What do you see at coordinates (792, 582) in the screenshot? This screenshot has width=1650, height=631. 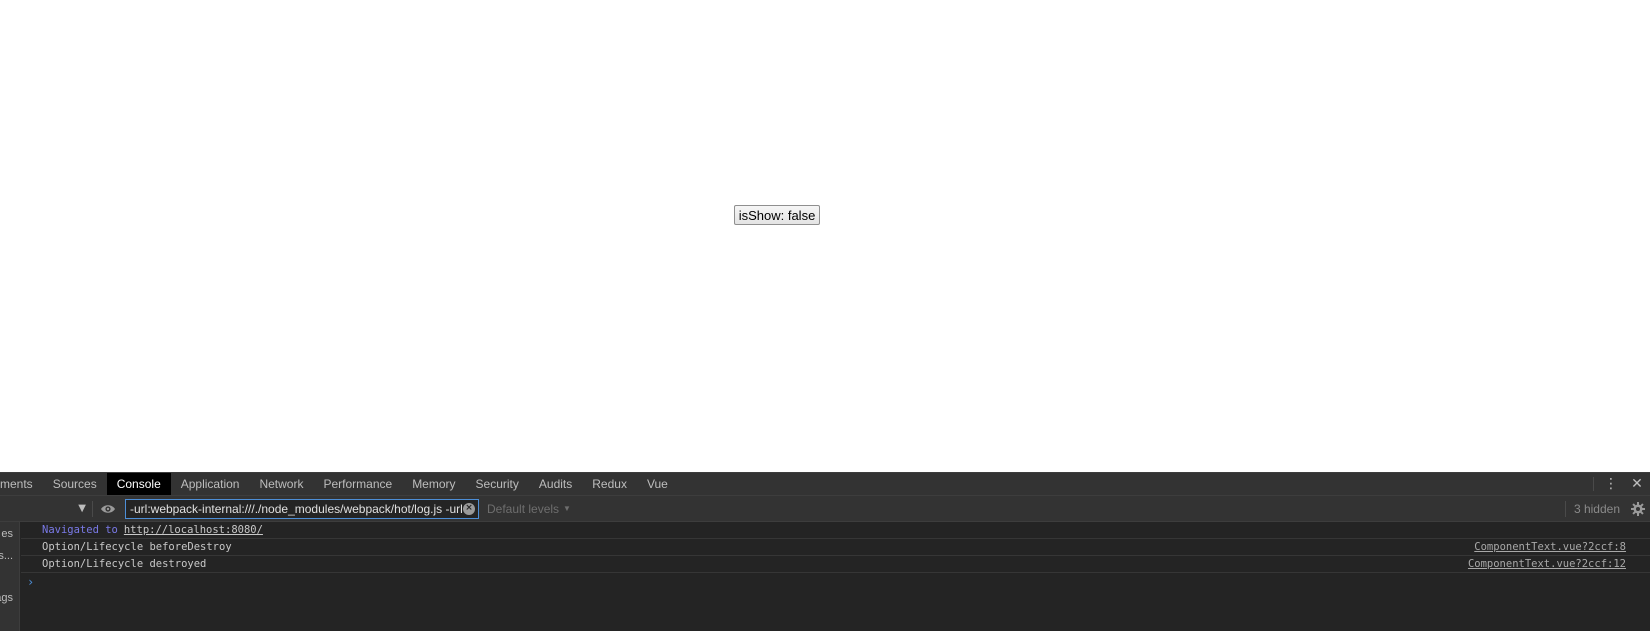 I see `console-input` at bounding box center [792, 582].